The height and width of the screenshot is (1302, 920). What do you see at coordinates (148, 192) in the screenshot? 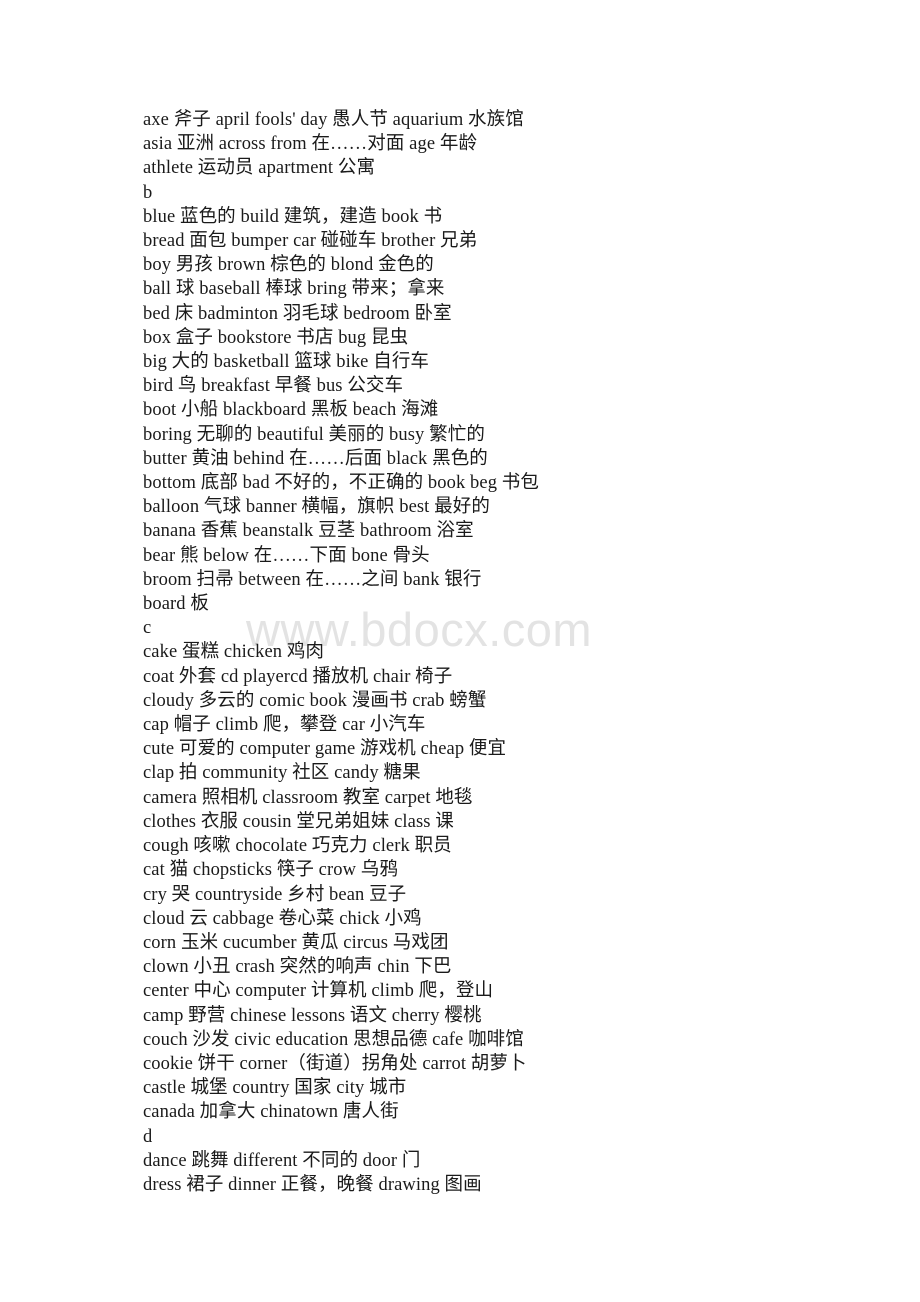
I see `section-letter-heading: b` at bounding box center [148, 192].